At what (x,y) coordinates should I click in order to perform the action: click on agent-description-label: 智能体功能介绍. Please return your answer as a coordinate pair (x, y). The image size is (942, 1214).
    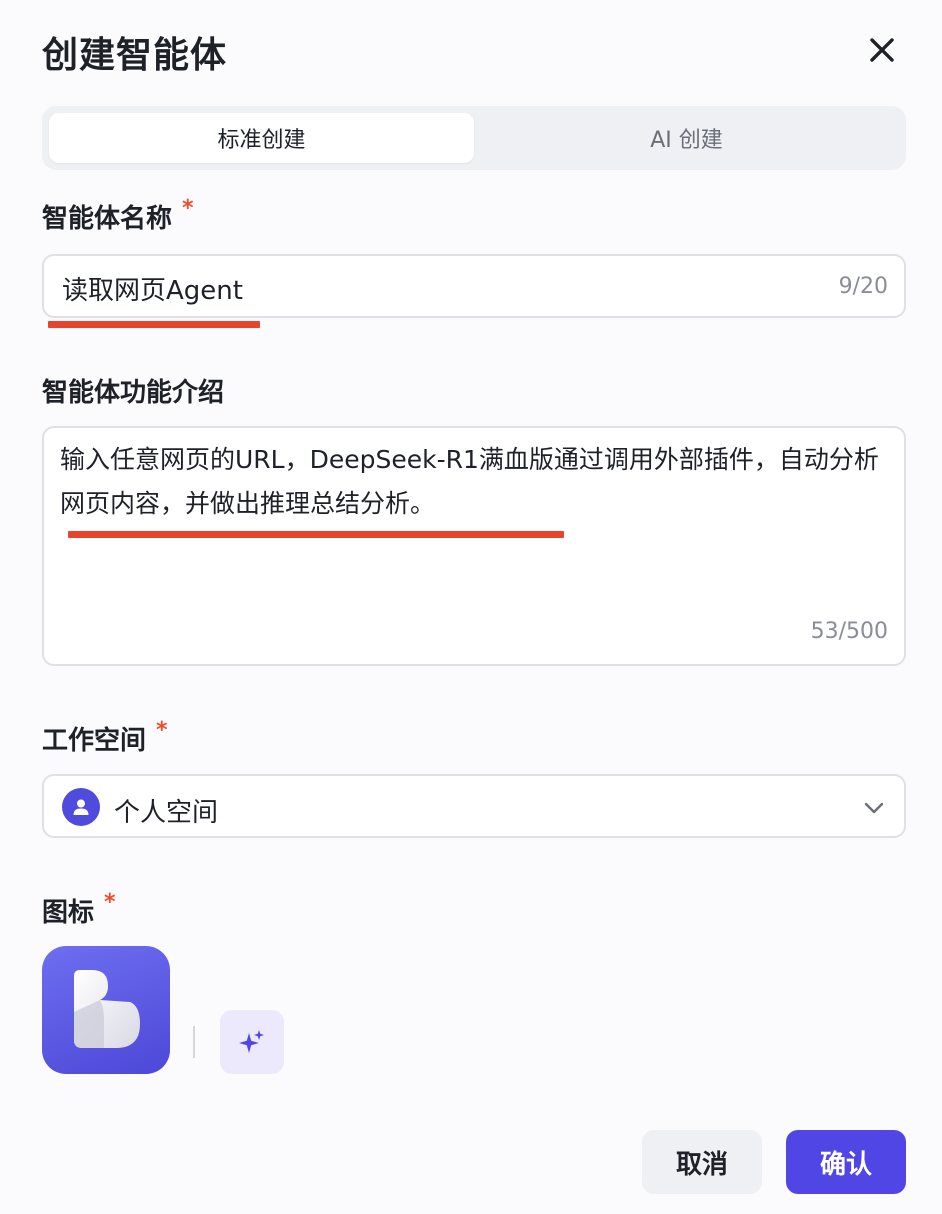
    Looking at the image, I should click on (133, 390).